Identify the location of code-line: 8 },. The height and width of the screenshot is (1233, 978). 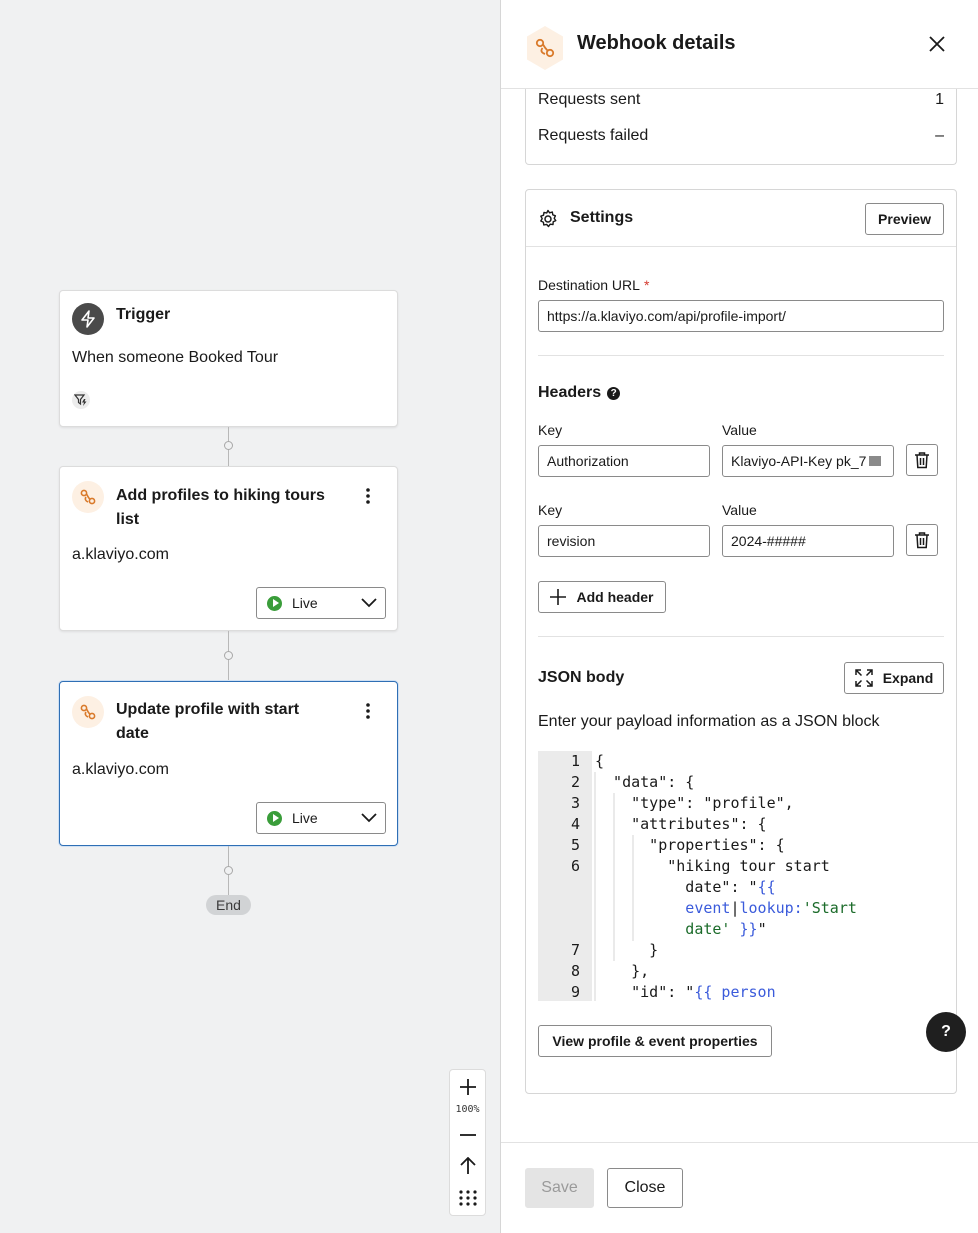
(610, 971).